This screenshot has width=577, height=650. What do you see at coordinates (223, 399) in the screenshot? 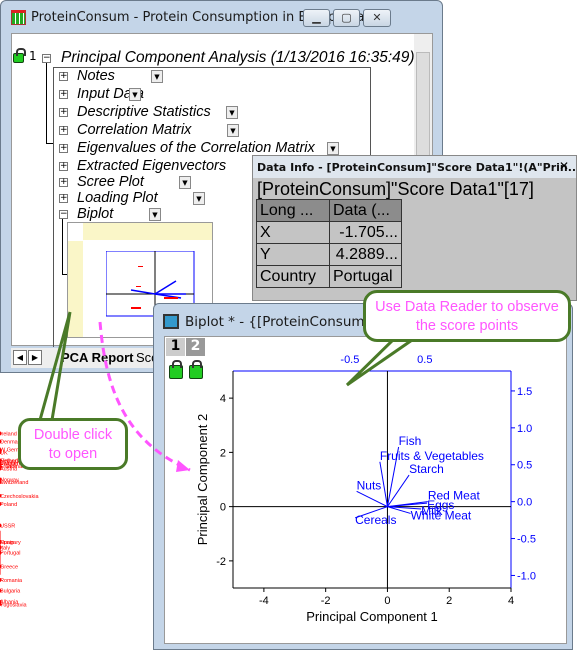
I see `y-tick-label: 4` at bounding box center [223, 399].